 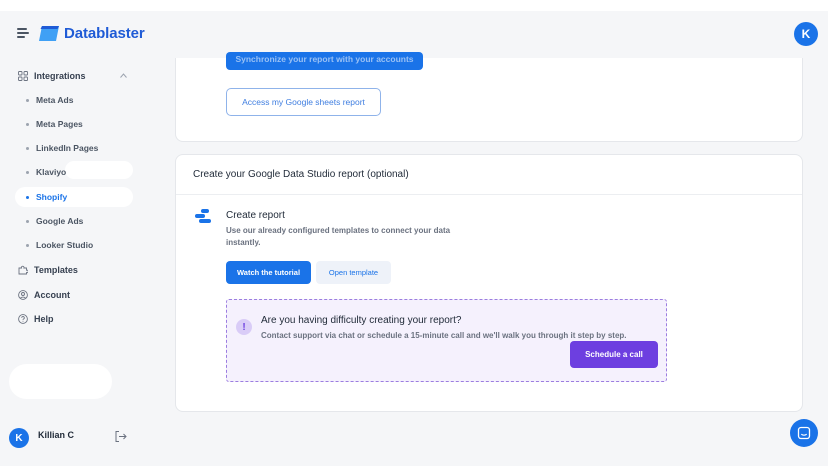 I want to click on brand-name: Datablaster, so click(x=104, y=33).